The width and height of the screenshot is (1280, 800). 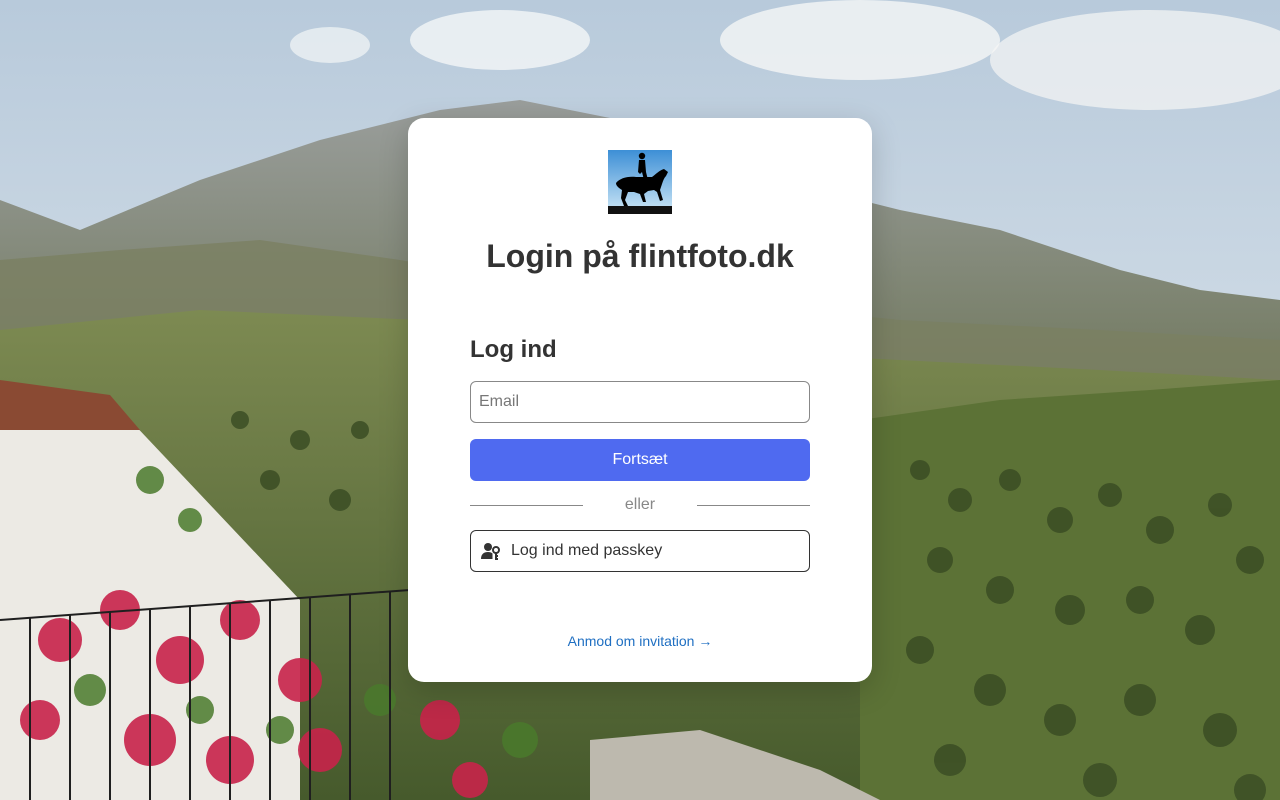 What do you see at coordinates (640, 256) in the screenshot?
I see `page-title: Login på flintfoto.dk` at bounding box center [640, 256].